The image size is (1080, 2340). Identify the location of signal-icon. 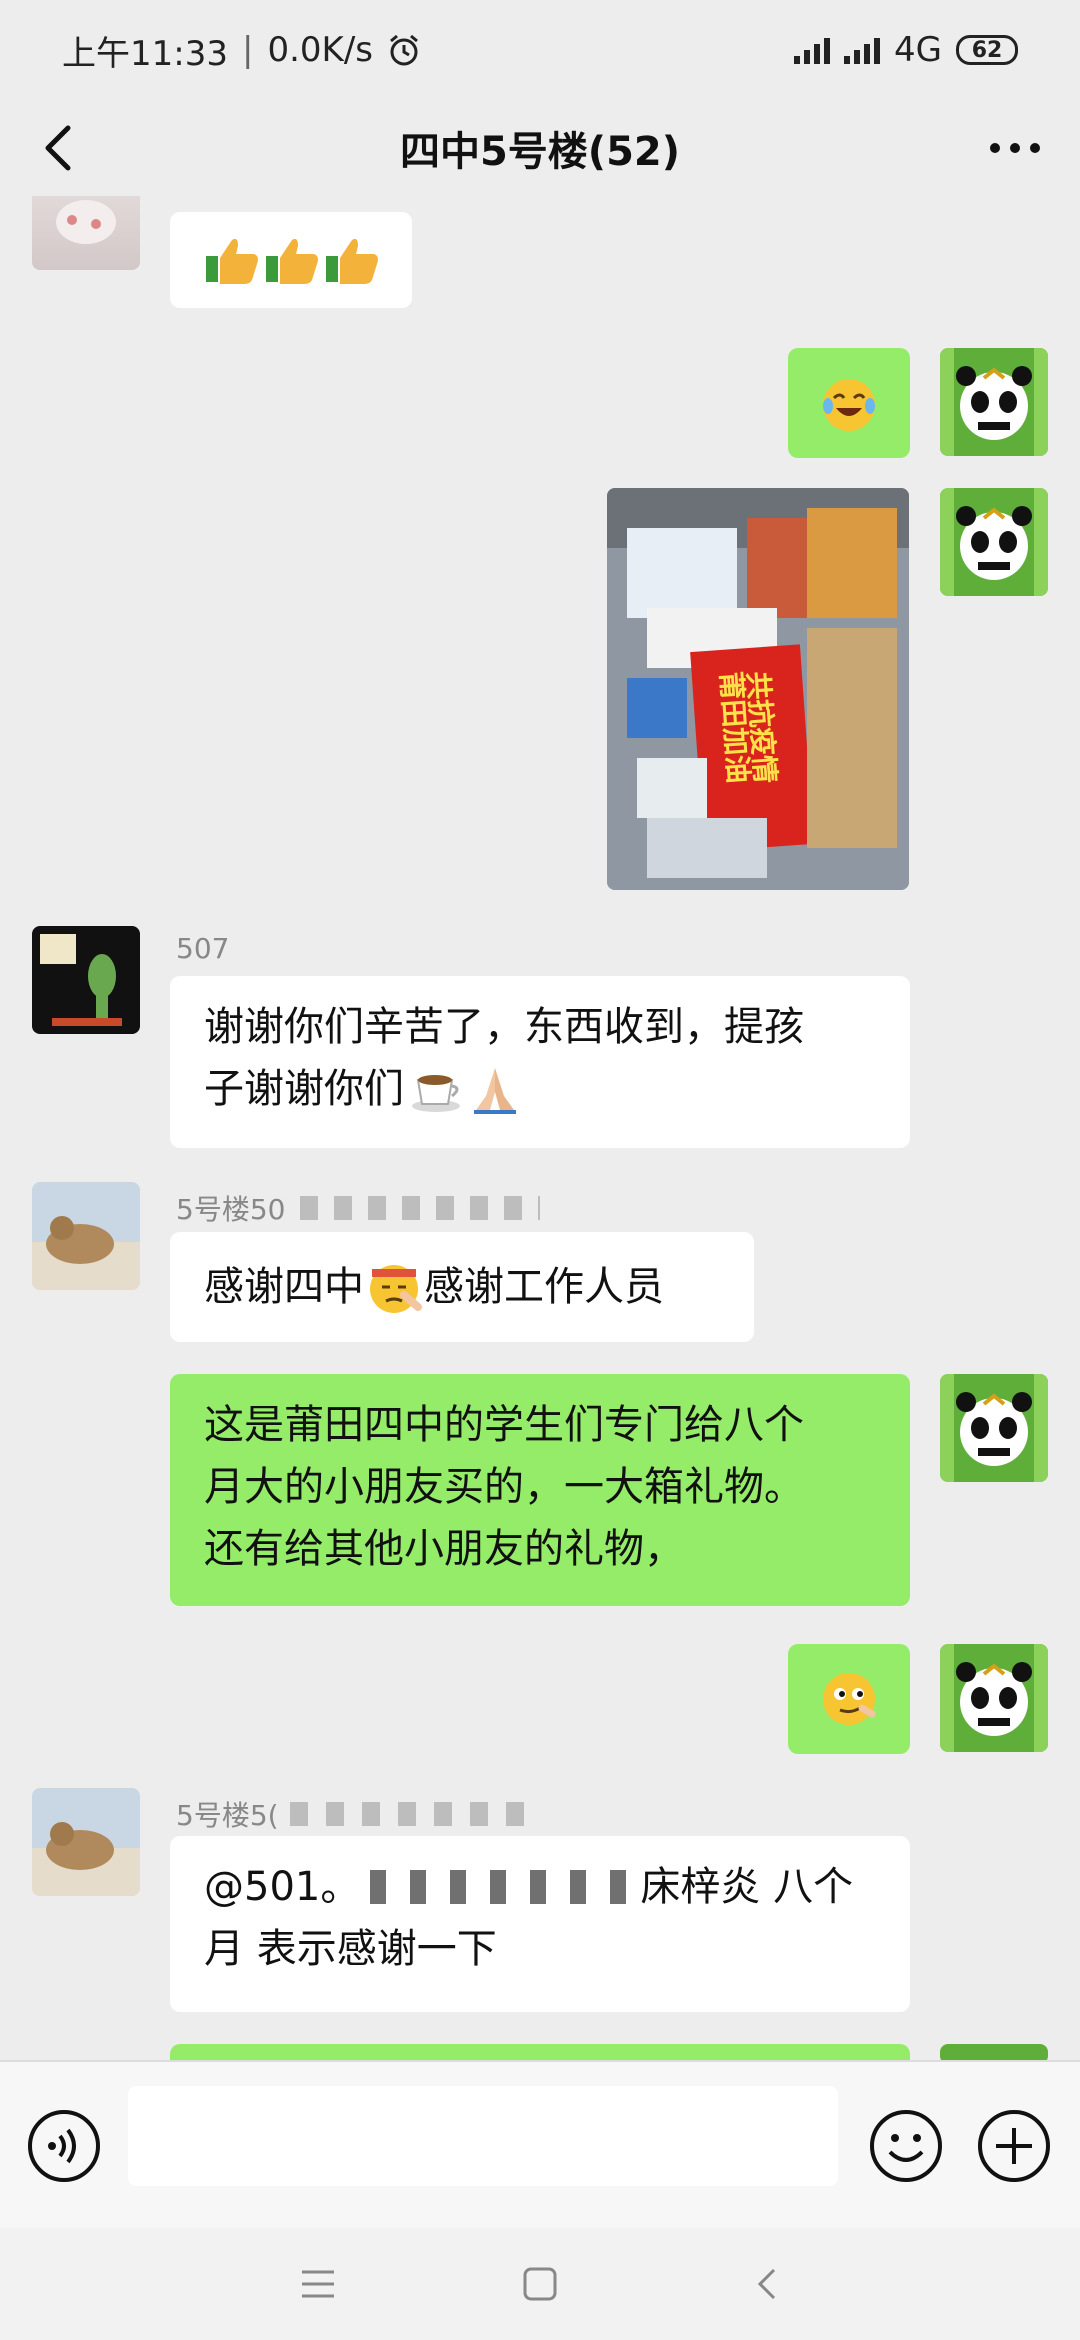
(812, 50).